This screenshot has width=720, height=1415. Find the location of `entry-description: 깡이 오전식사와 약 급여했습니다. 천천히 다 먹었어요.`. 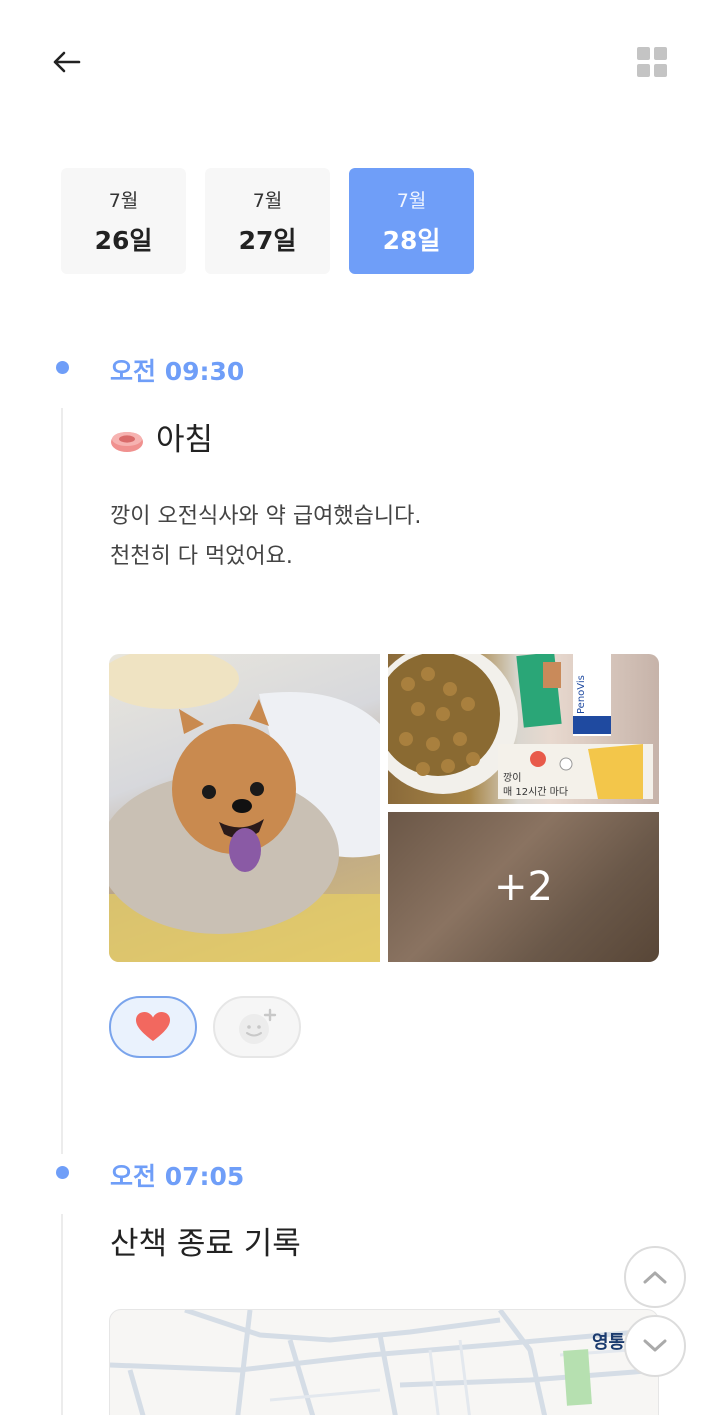

entry-description: 깡이 오전식사와 약 급여했습니다. 천천히 다 먹었어요. is located at coordinates (265, 537).